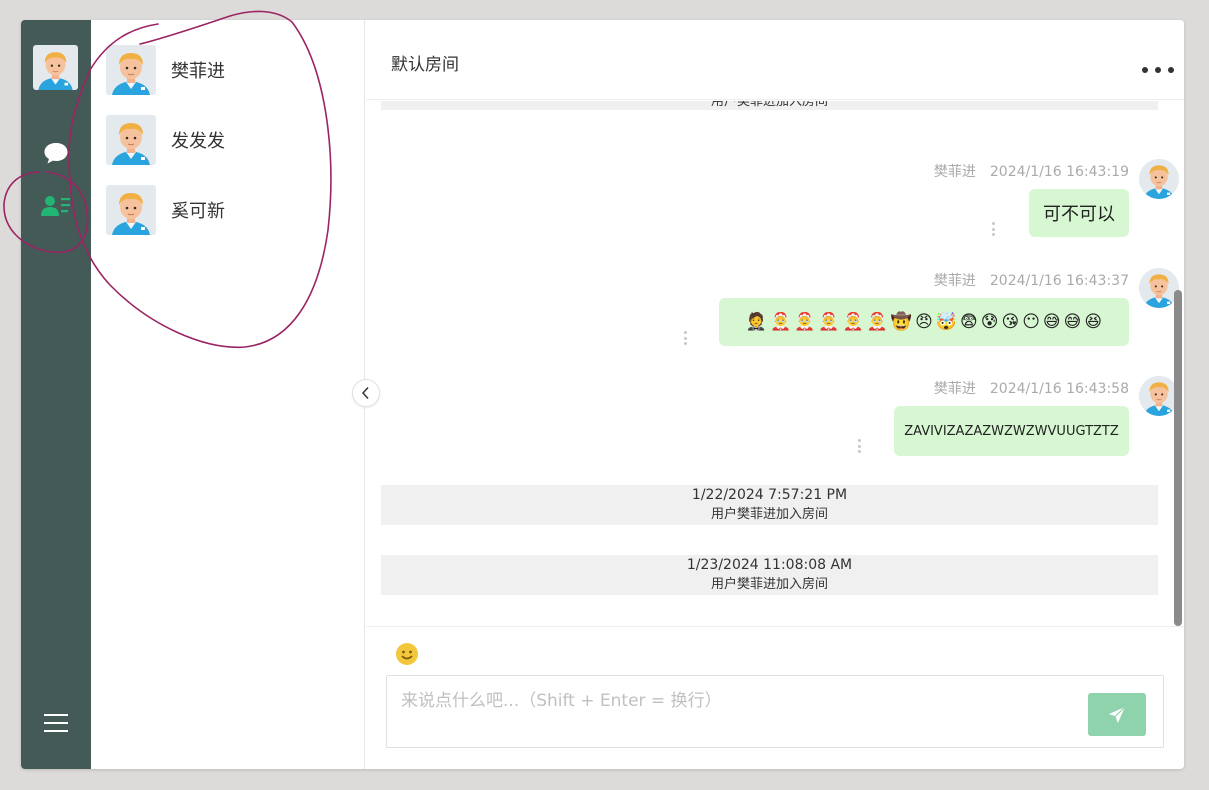  What do you see at coordinates (1158, 70) in the screenshot?
I see `more-options-icon` at bounding box center [1158, 70].